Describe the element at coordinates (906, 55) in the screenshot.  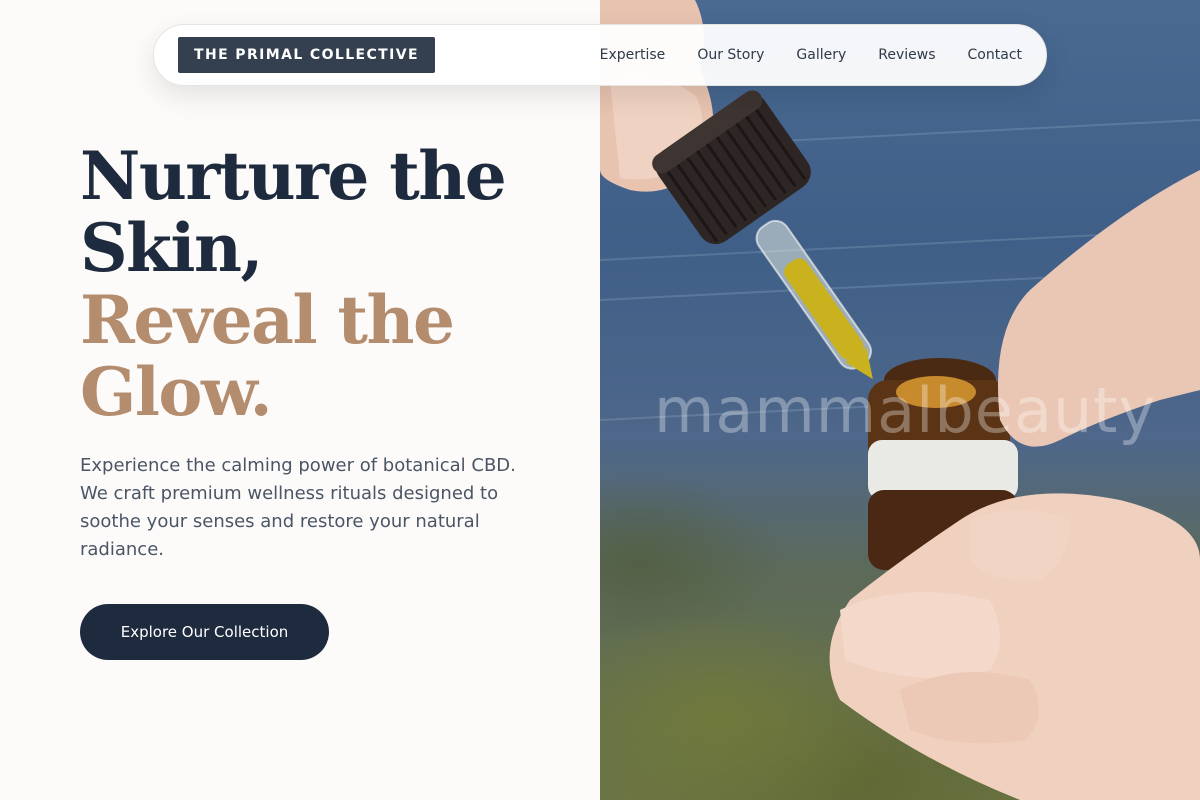
I see `nav-link-reviews: Reviews` at that location.